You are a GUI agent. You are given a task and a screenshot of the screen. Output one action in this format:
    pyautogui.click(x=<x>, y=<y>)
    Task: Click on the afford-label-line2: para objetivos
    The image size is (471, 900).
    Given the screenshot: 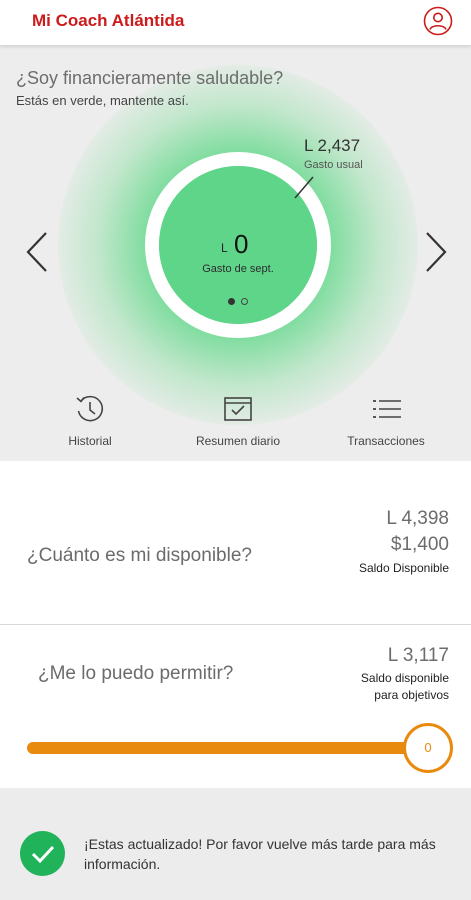 What is the action you would take?
    pyautogui.click(x=411, y=695)
    